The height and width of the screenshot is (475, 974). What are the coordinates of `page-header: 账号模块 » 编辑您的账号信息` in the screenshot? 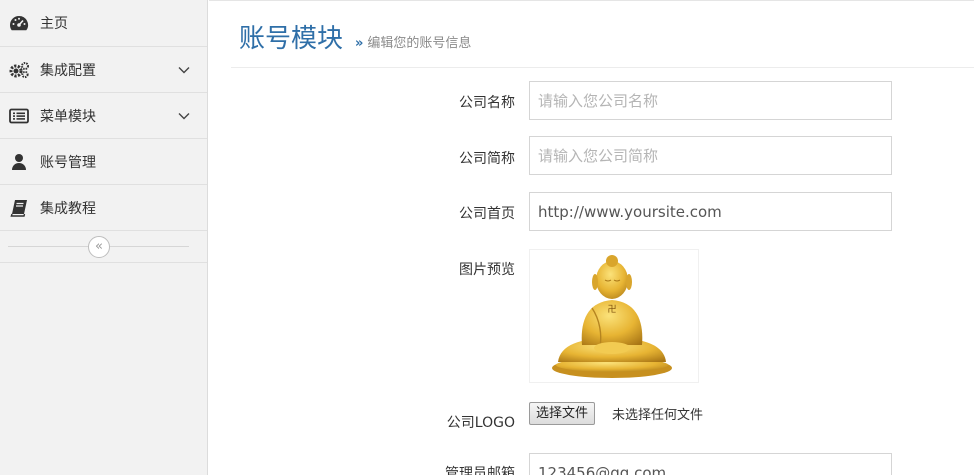 It's located at (355, 36).